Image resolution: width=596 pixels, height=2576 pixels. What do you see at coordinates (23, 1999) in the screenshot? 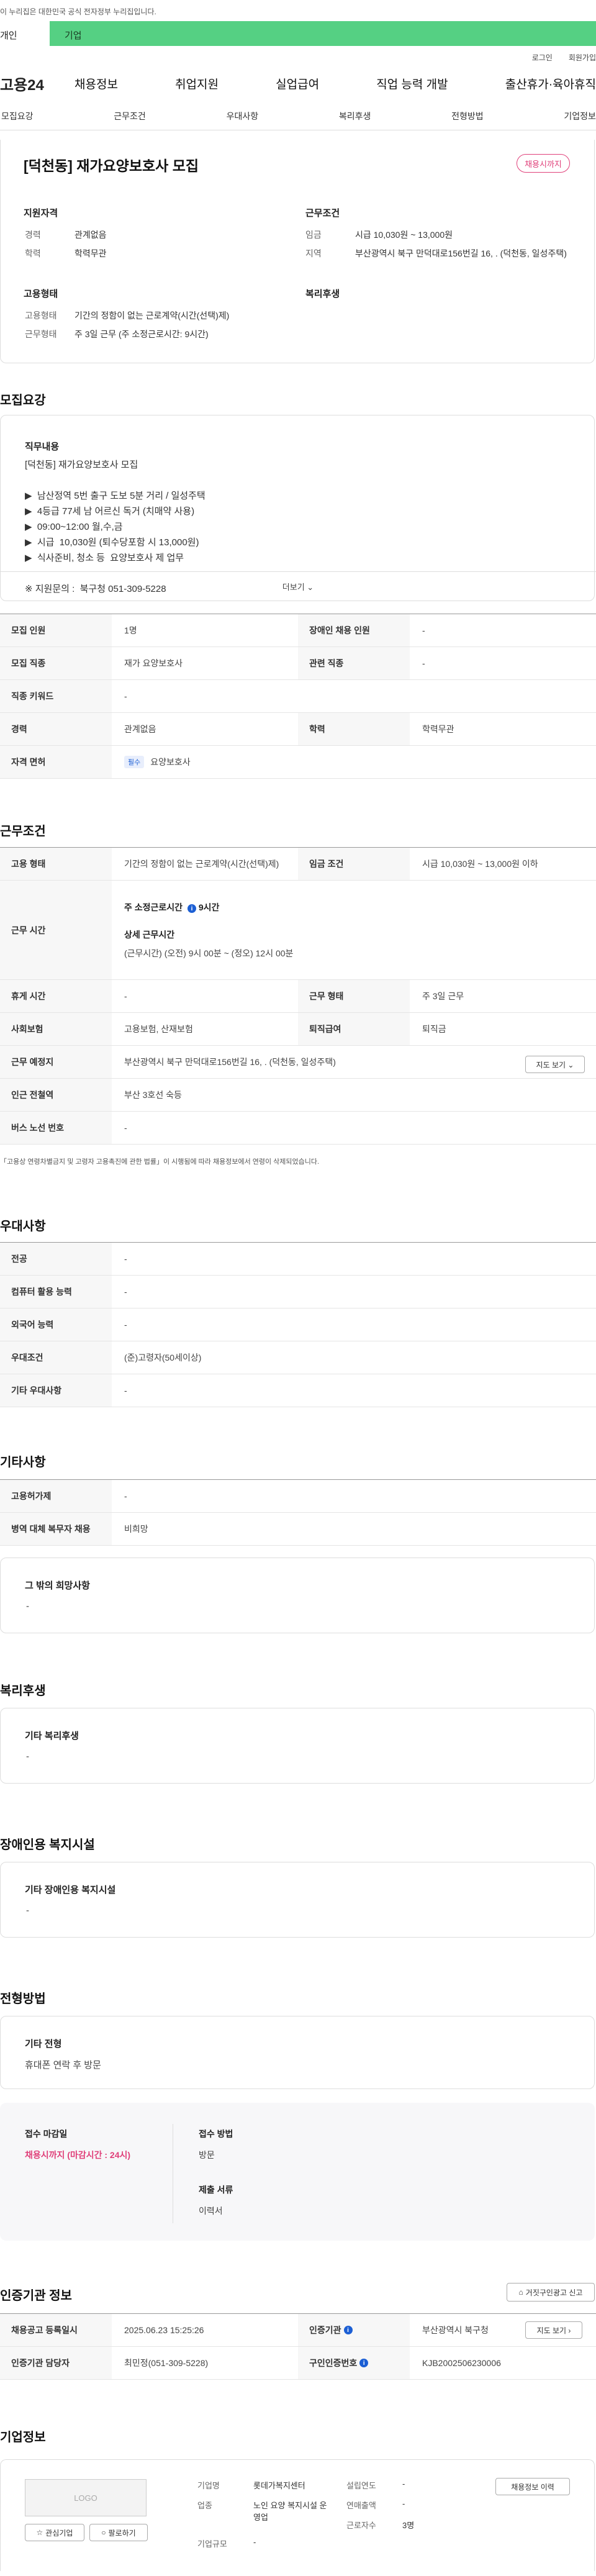
I see `screen-heading: 전형방법` at bounding box center [23, 1999].